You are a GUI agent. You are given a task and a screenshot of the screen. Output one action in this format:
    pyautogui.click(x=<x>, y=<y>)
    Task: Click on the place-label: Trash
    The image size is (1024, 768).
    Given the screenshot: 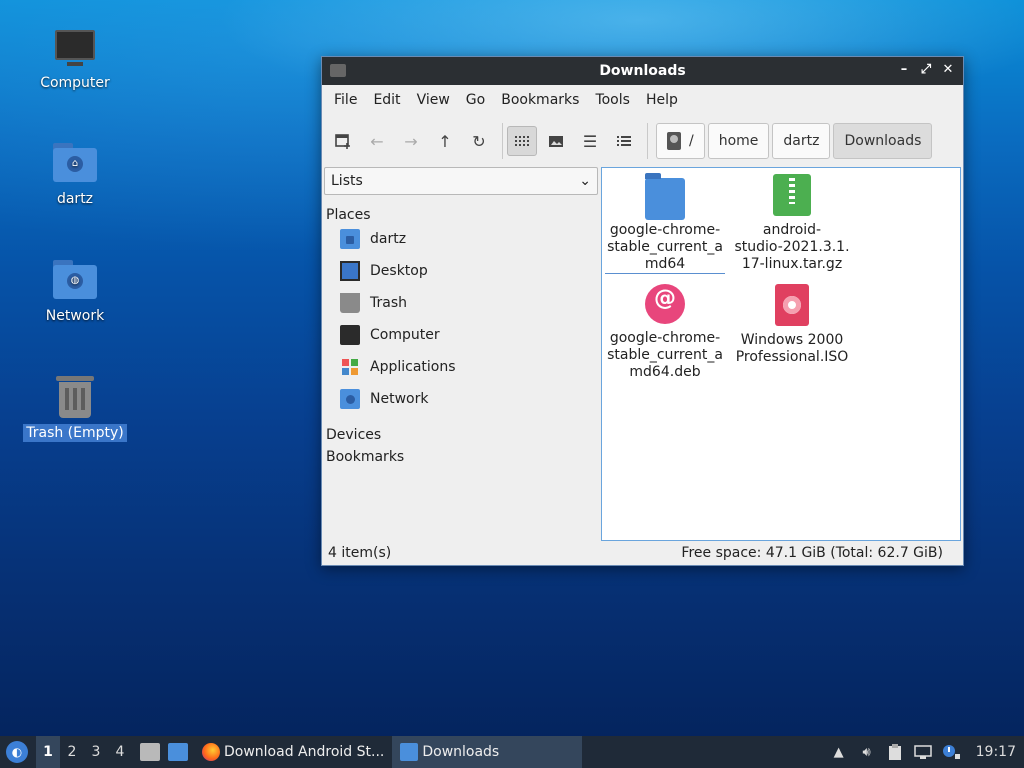 What is the action you would take?
    pyautogui.click(x=388, y=303)
    